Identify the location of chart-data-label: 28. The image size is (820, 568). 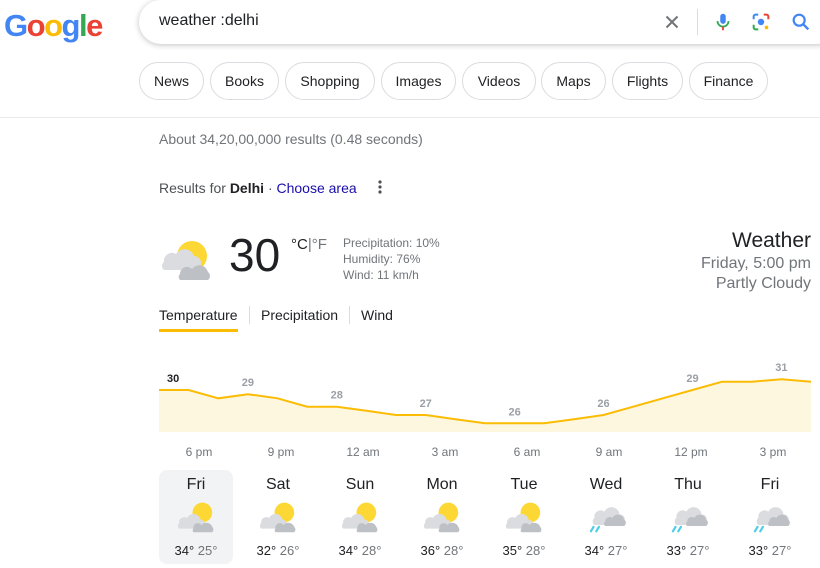
(337, 396).